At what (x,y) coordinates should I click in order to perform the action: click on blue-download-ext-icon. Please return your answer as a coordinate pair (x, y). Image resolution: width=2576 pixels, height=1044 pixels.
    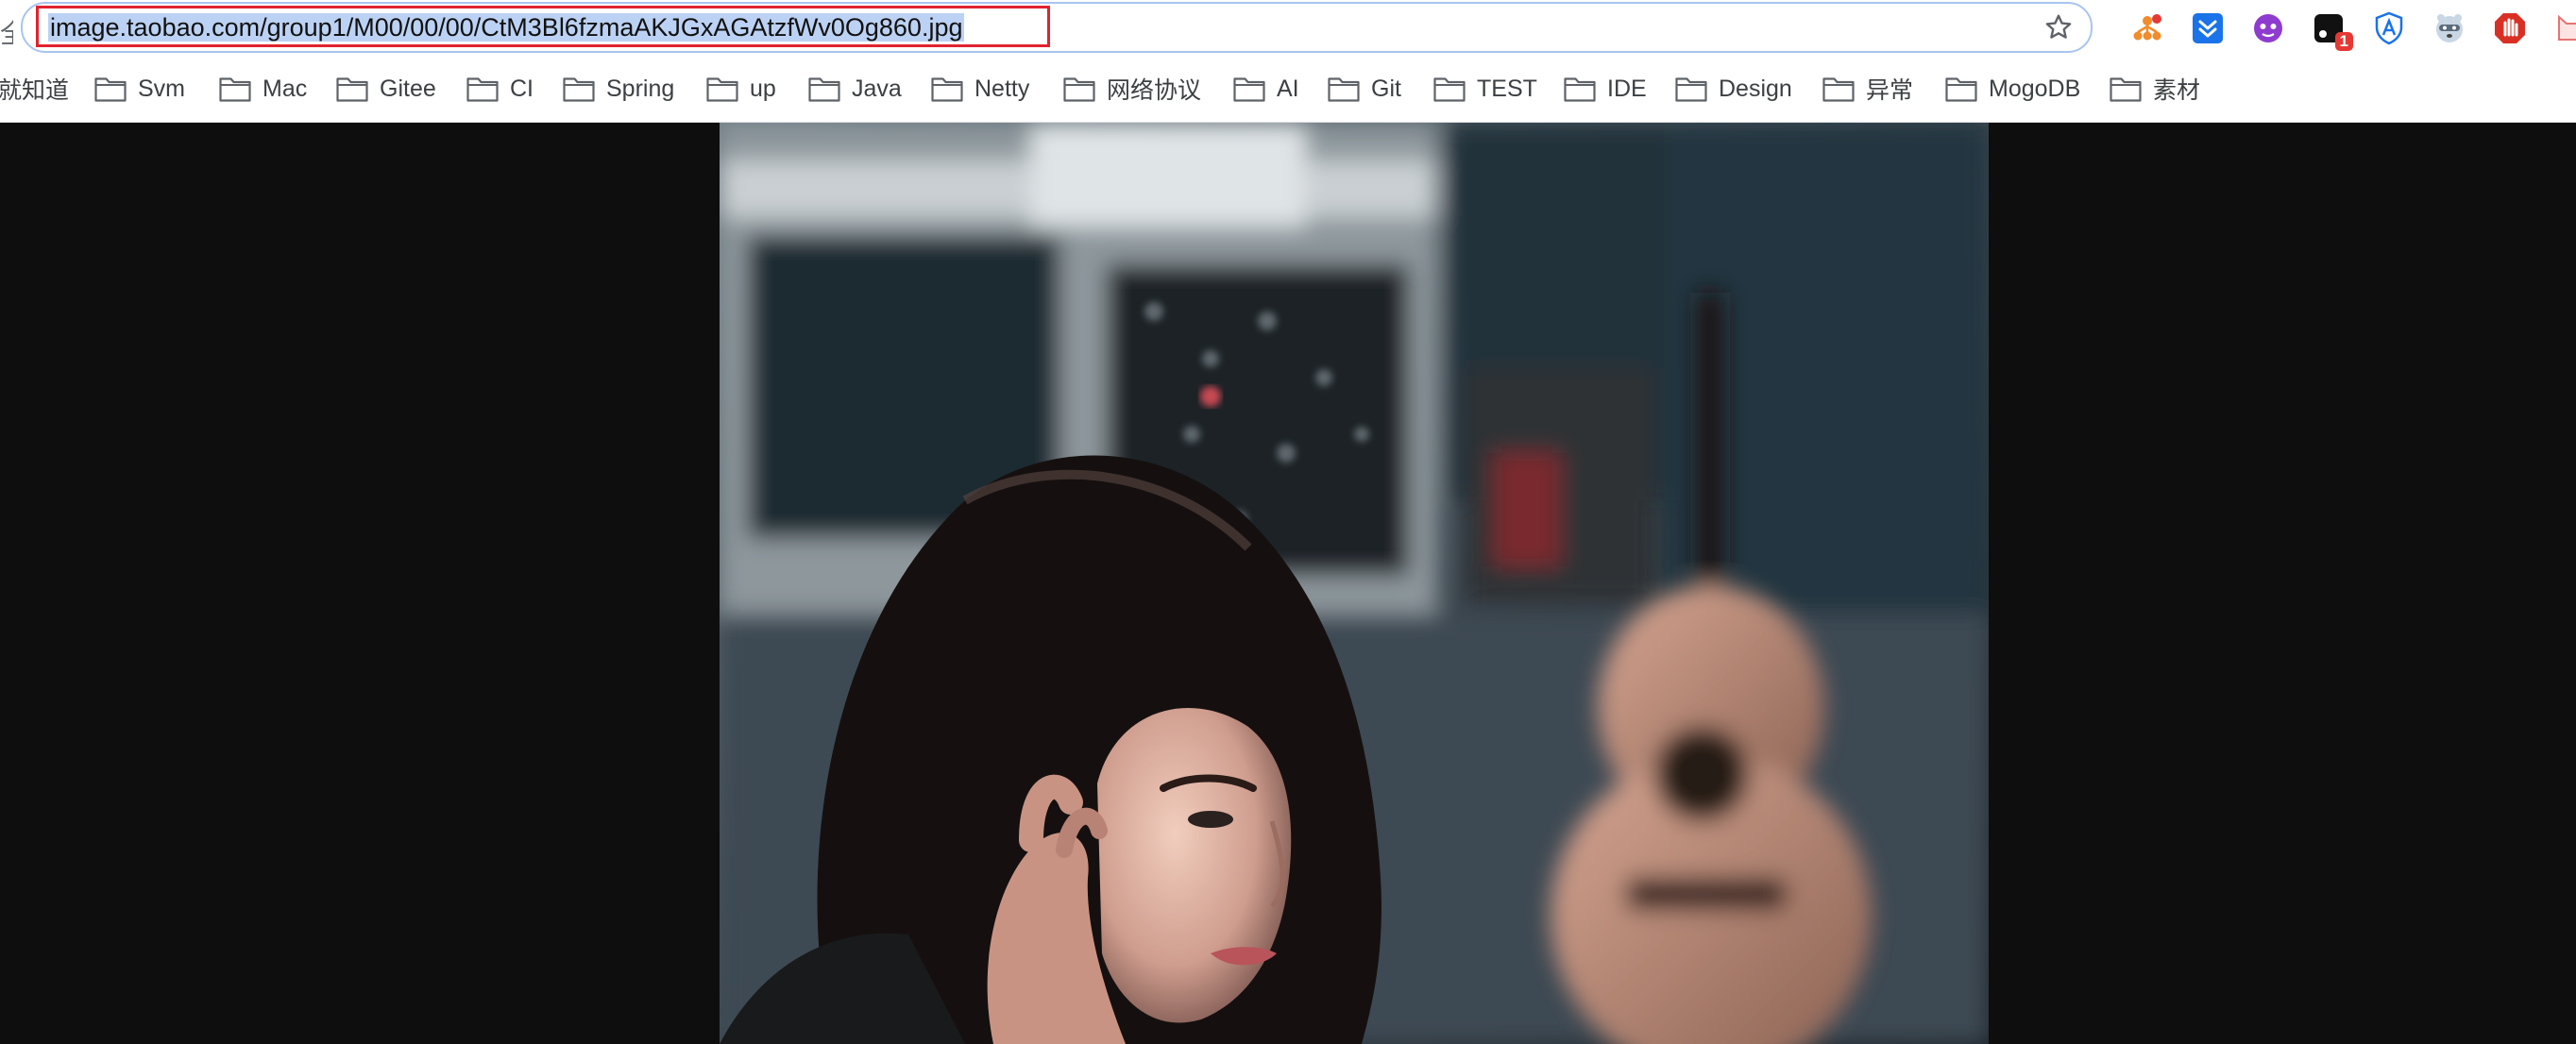
    Looking at the image, I should click on (2208, 28).